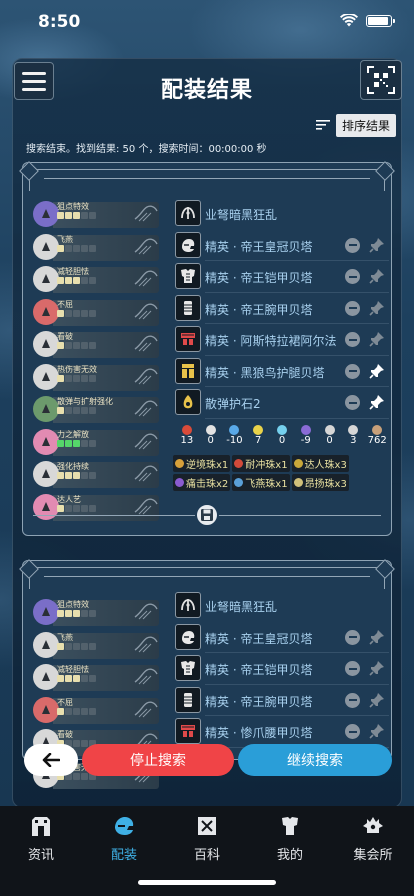 The height and width of the screenshot is (896, 414). I want to click on arms-icon, so click(188, 307).